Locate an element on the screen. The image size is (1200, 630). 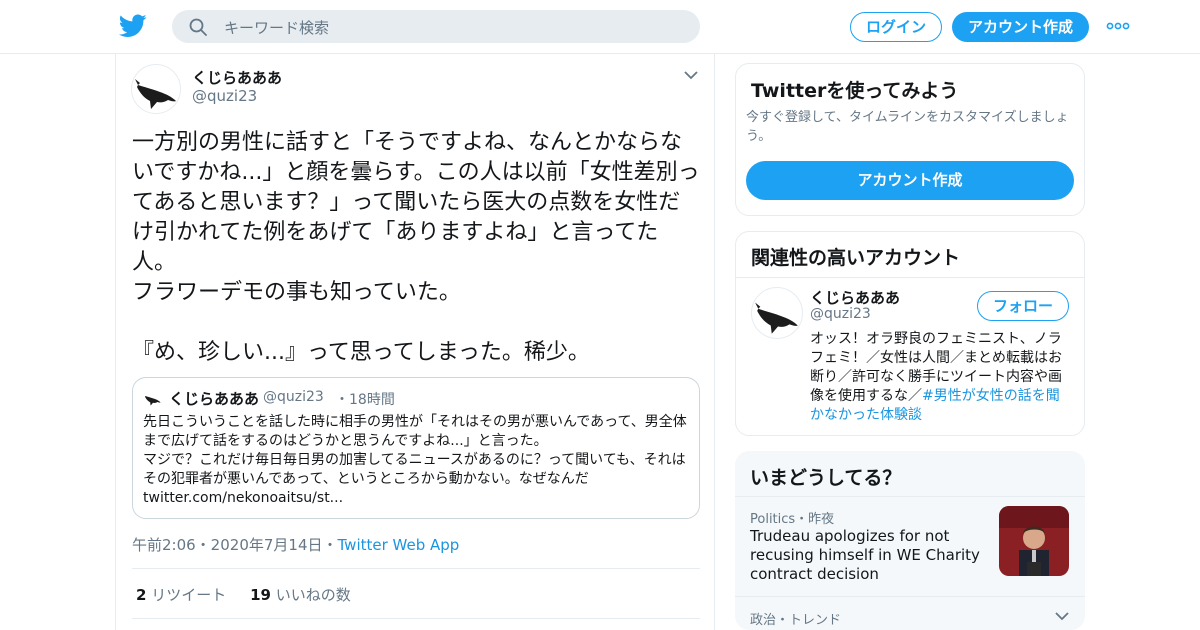
trend-item-image is located at coordinates (1034, 541).